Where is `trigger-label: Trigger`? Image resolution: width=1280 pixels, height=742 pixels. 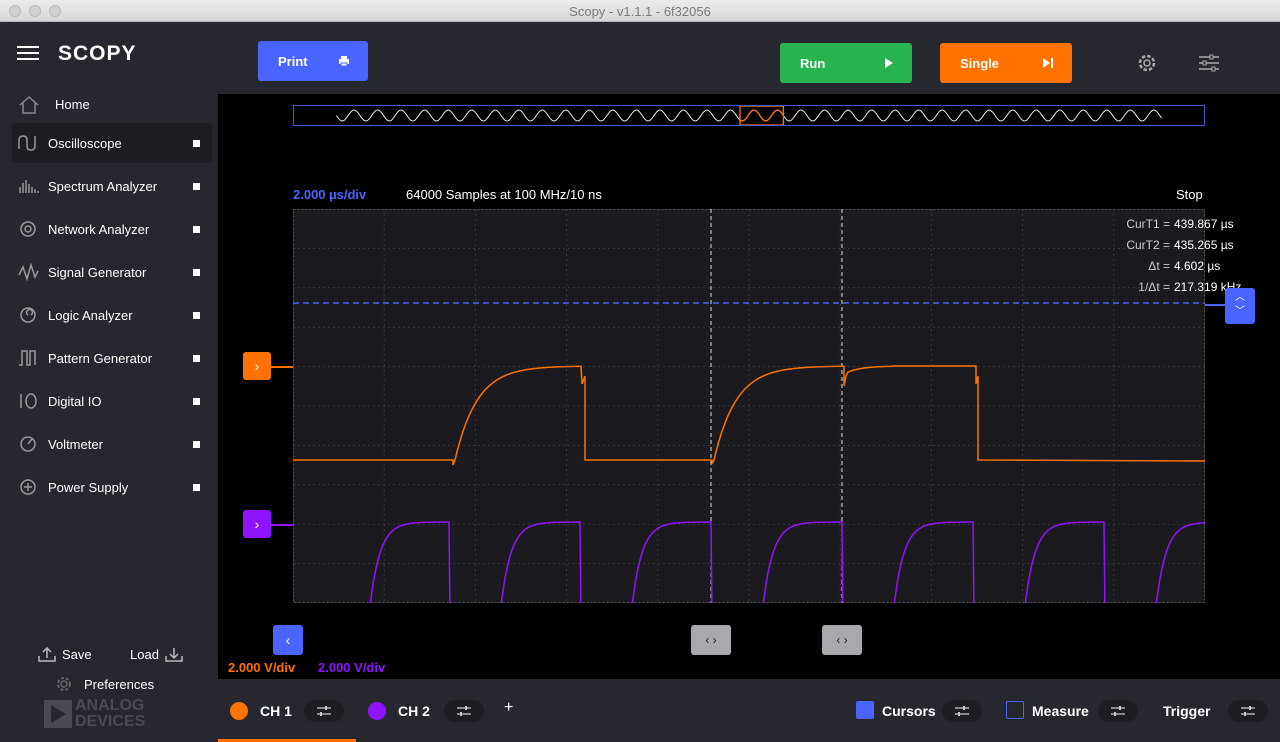
trigger-label: Trigger is located at coordinates (1187, 711).